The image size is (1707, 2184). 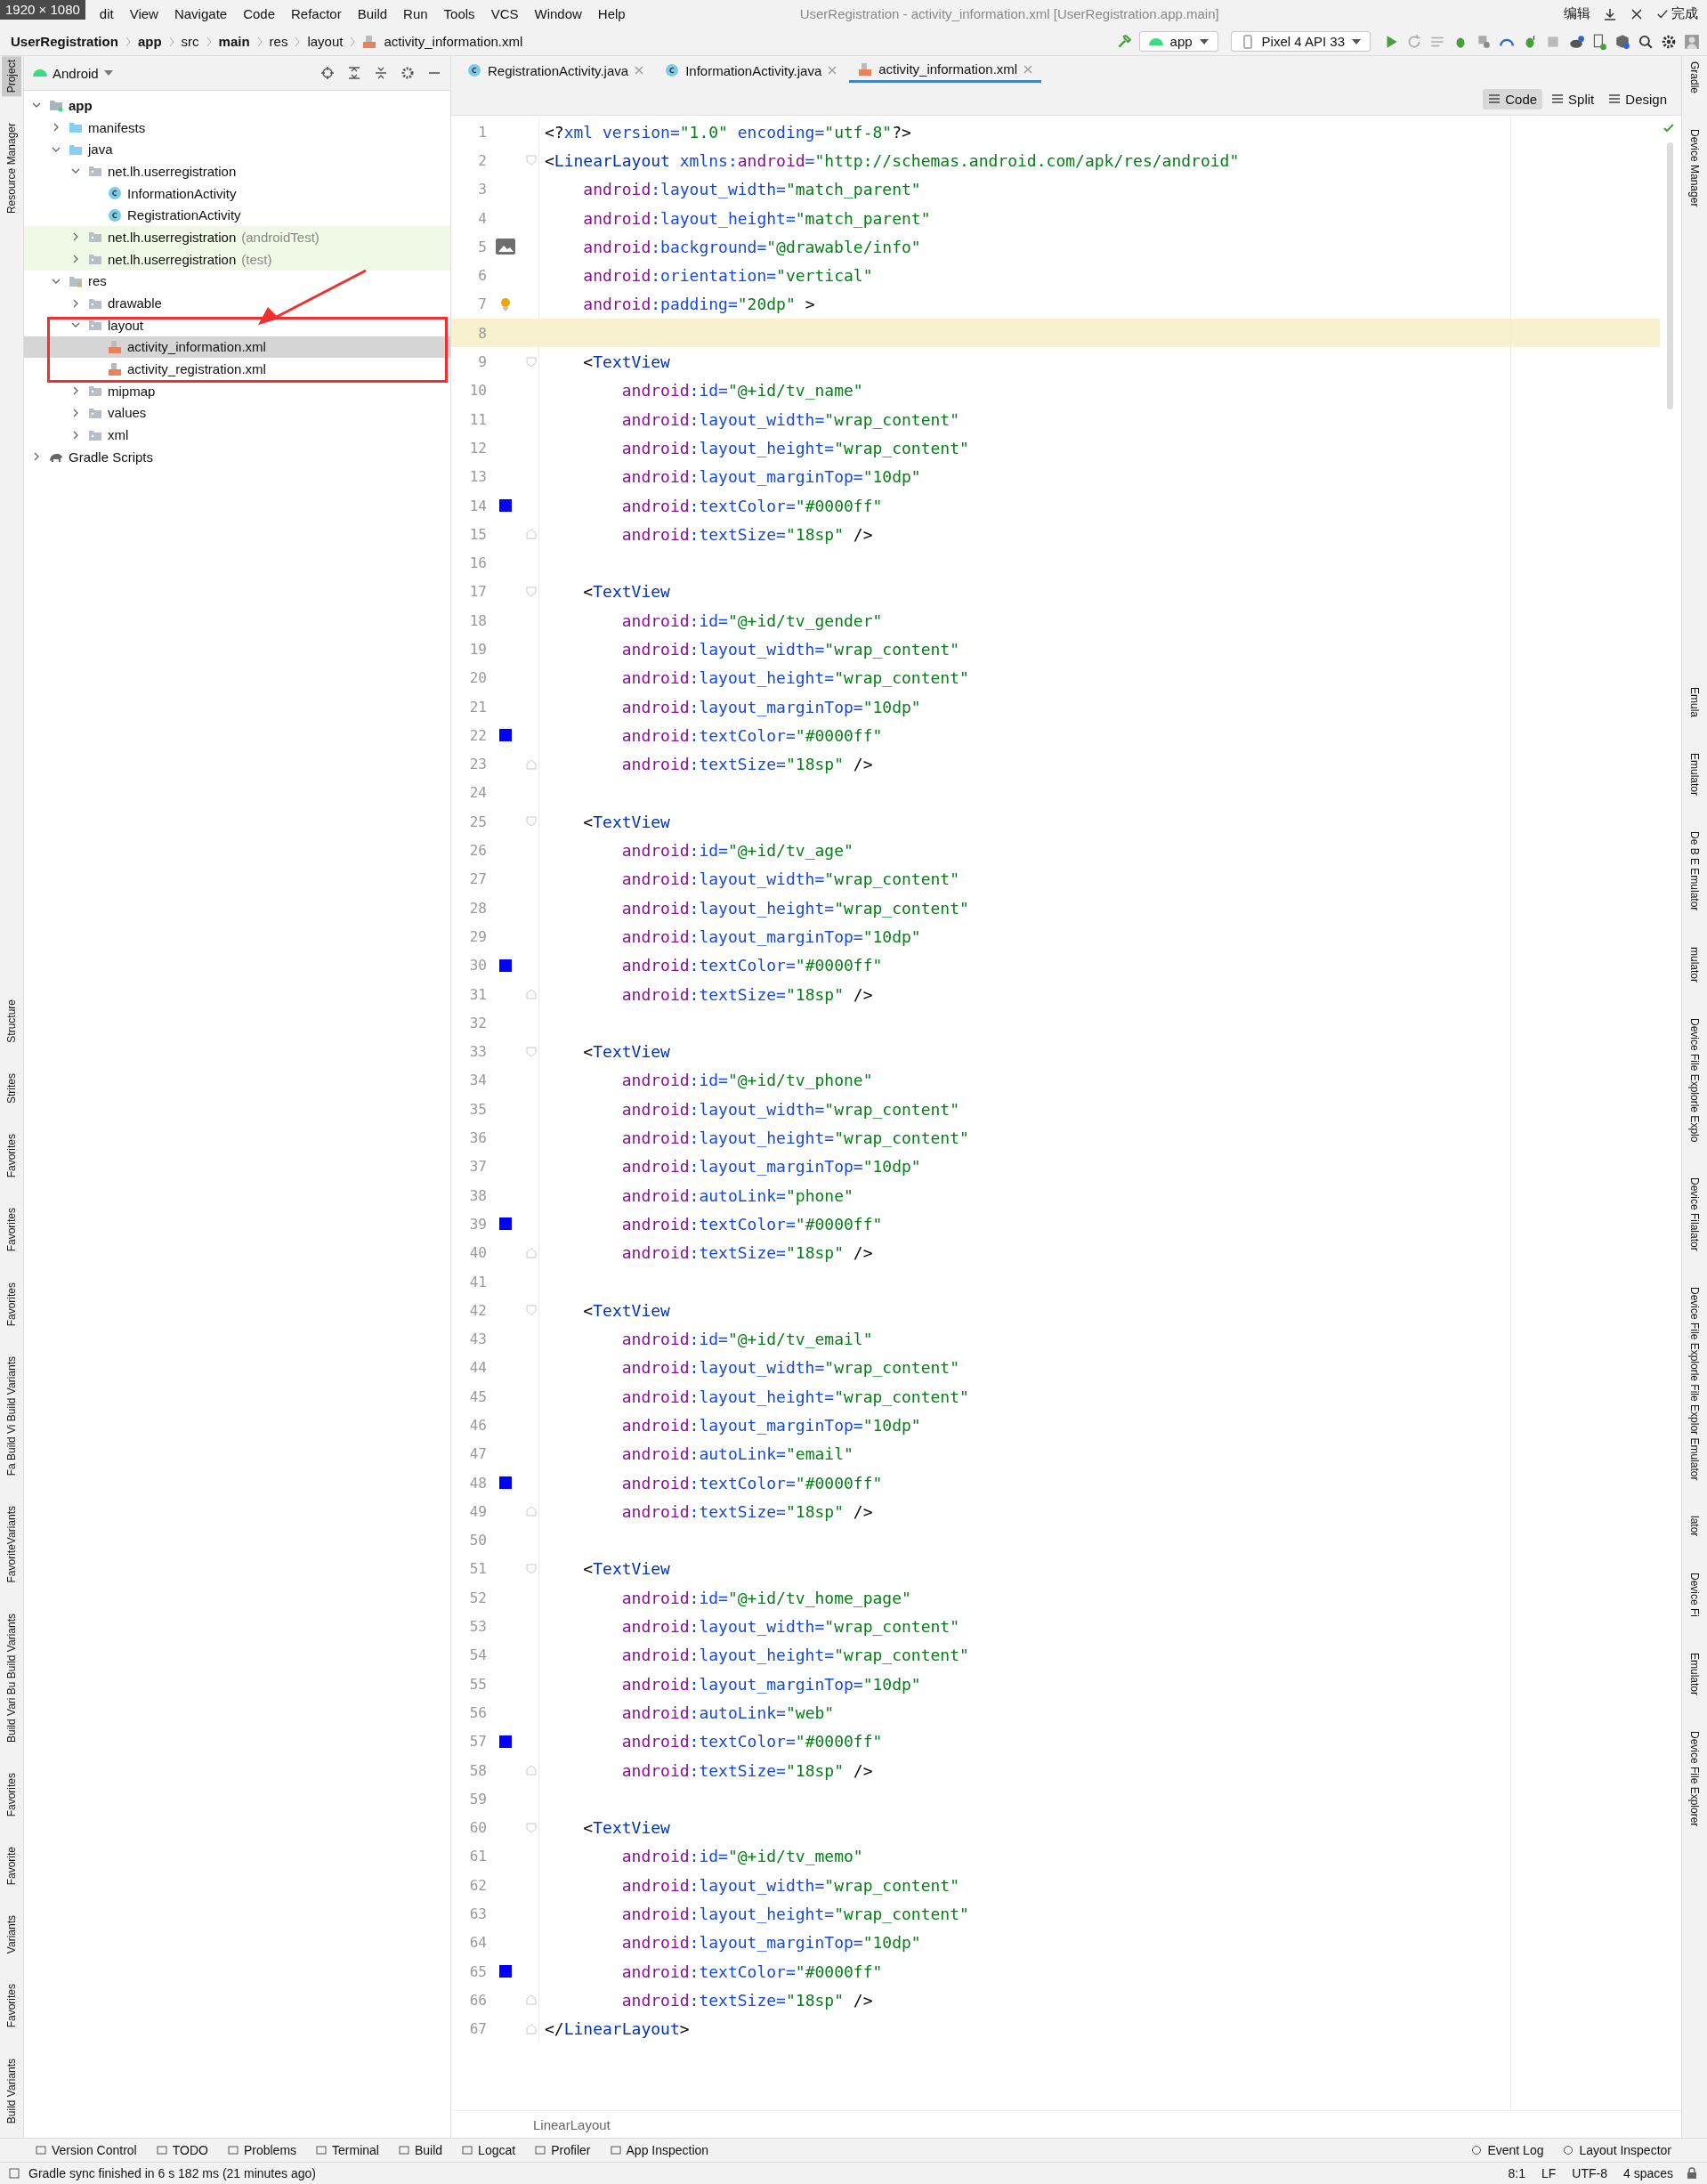 I want to click on tree-item: mipmap, so click(x=132, y=391).